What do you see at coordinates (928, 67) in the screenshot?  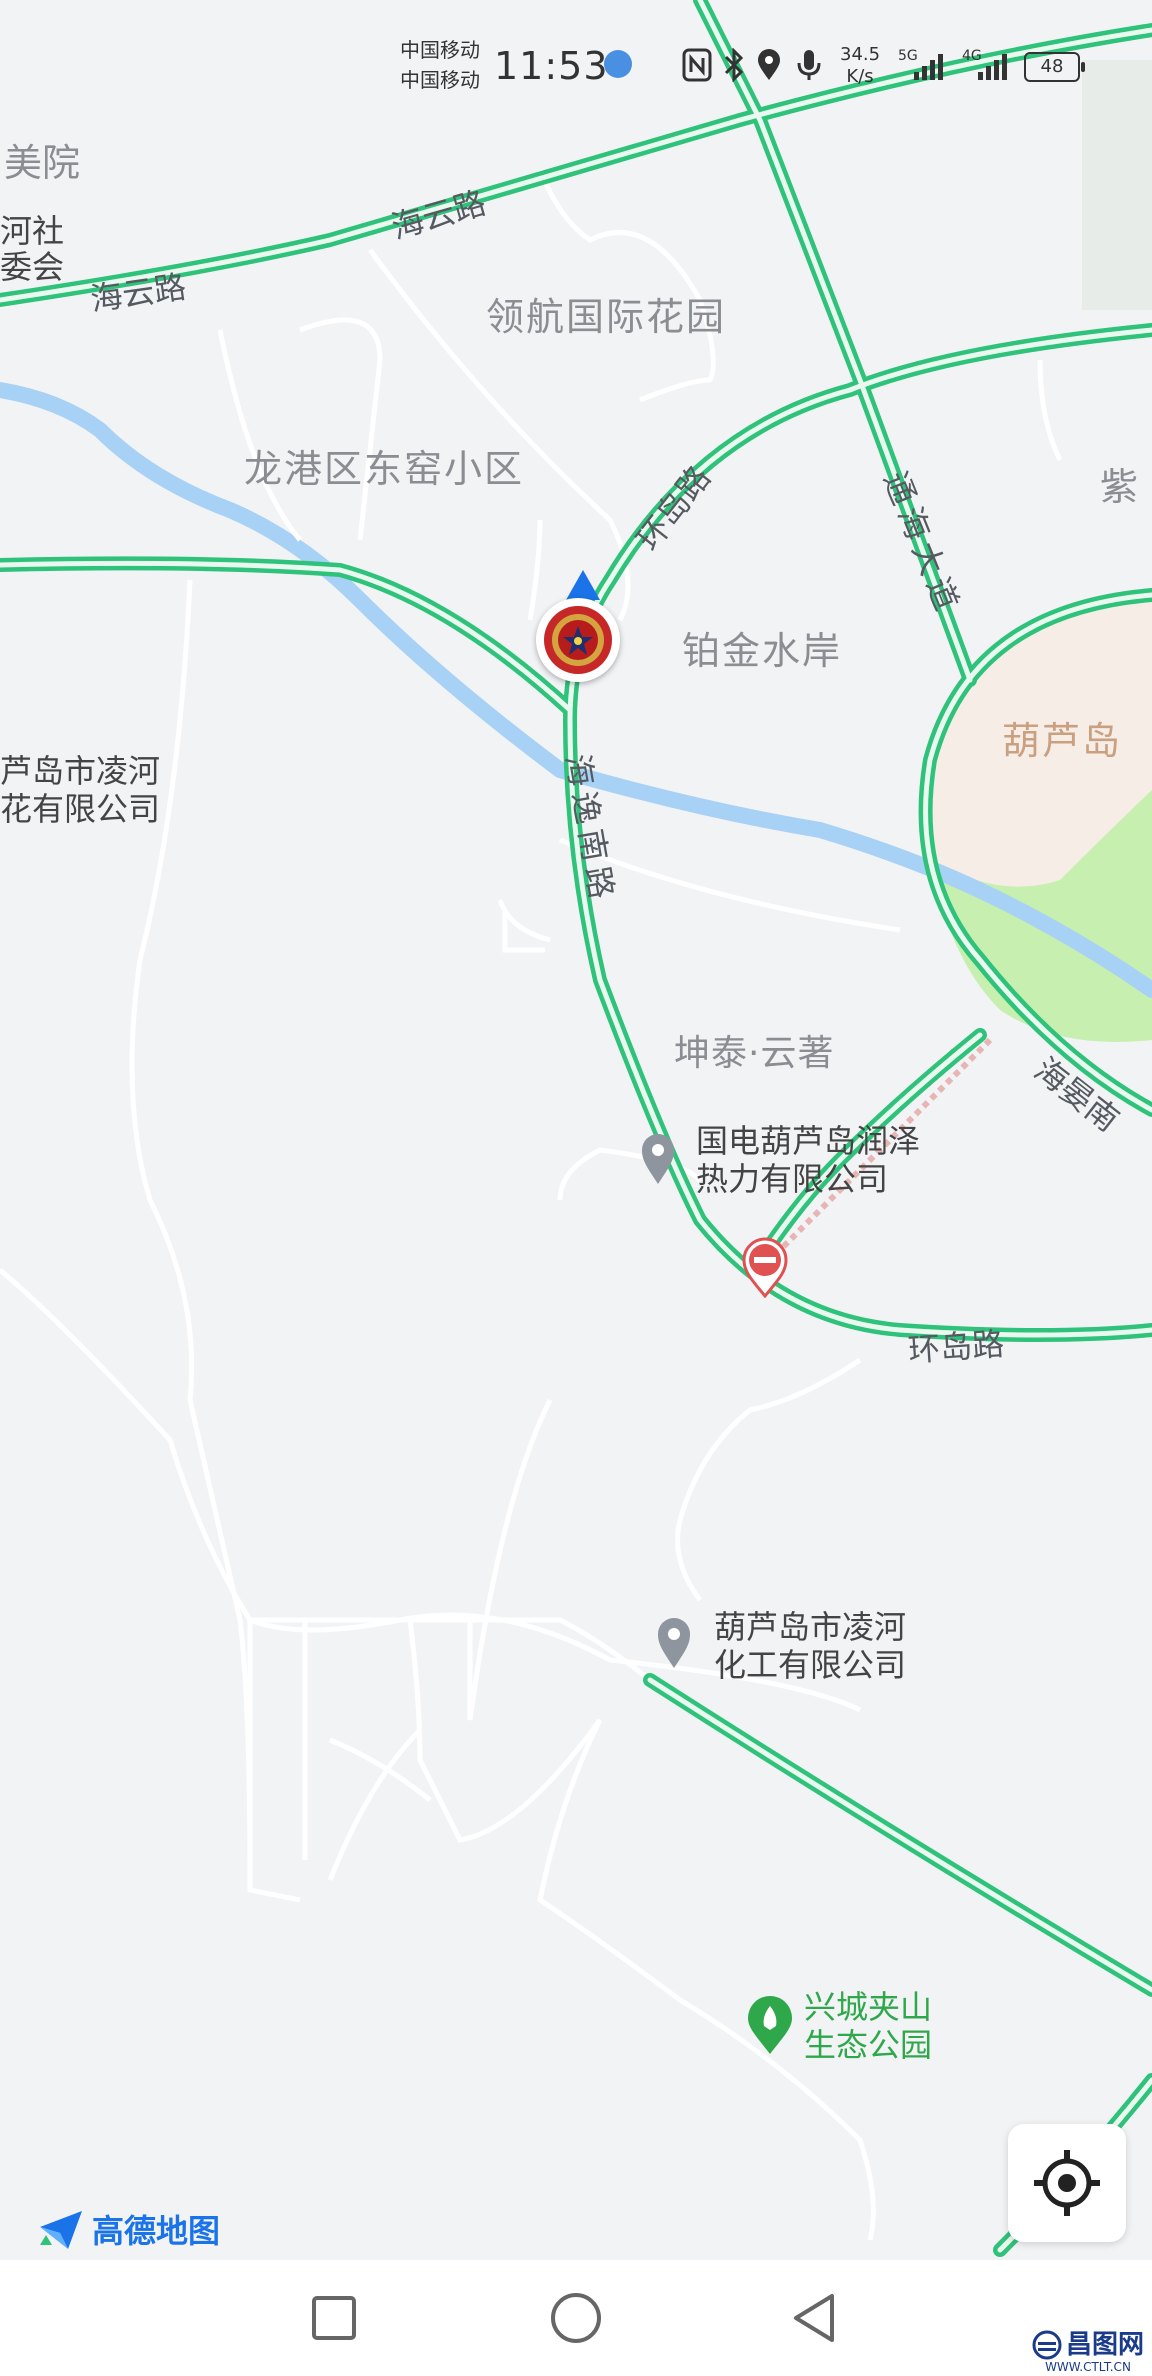 I see `signal-bars-1-icon` at bounding box center [928, 67].